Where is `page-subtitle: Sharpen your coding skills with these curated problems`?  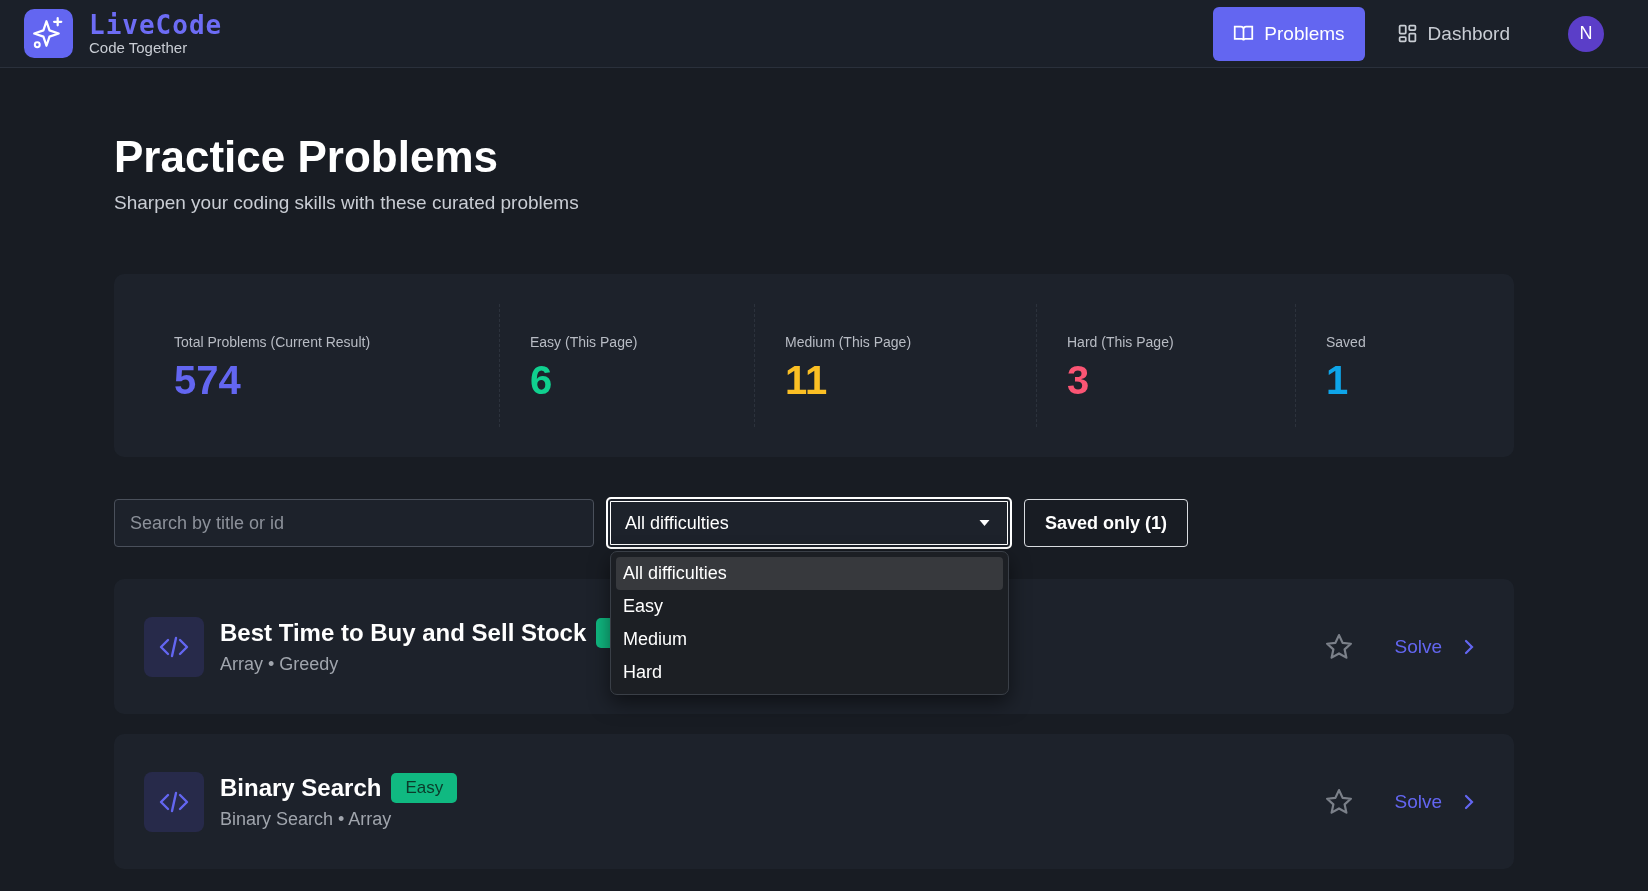 page-subtitle: Sharpen your coding skills with these curated problems is located at coordinates (347, 203).